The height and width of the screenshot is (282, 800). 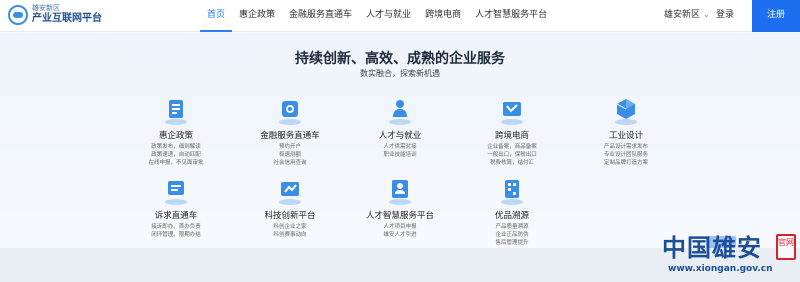 What do you see at coordinates (400, 151) in the screenshot?
I see `service-desc: 人才供需对接 职业技能培训` at bounding box center [400, 151].